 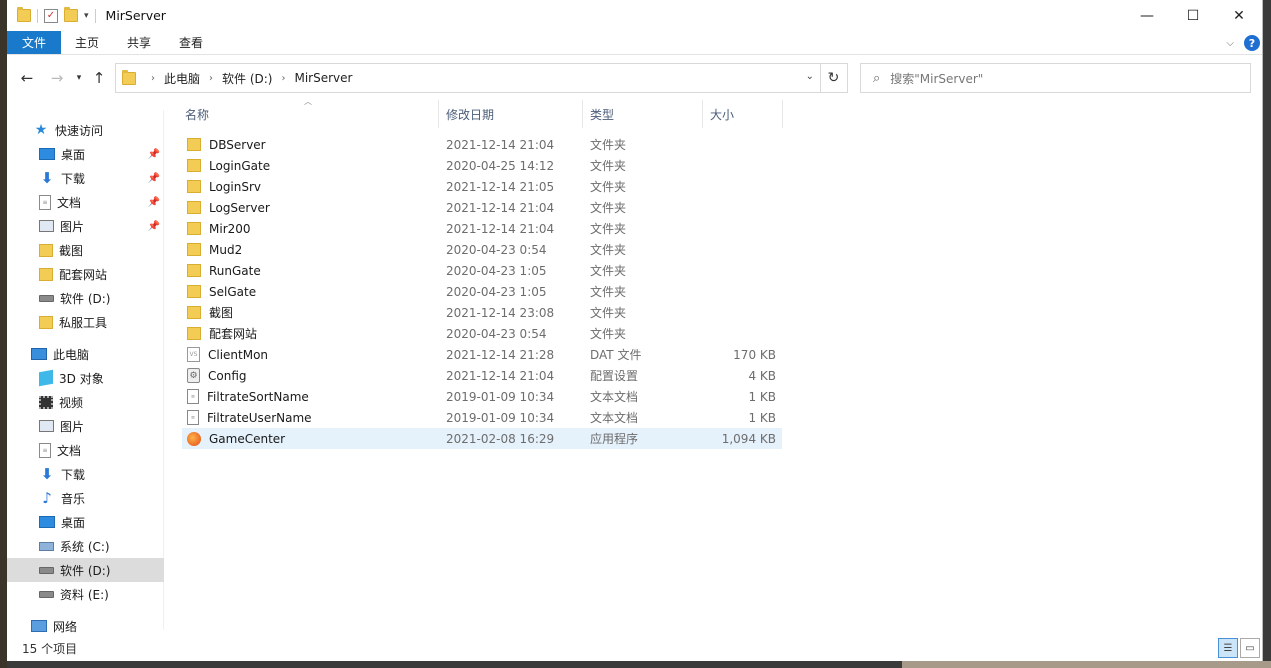 I want to click on tab-file: 文件, so click(x=34, y=42).